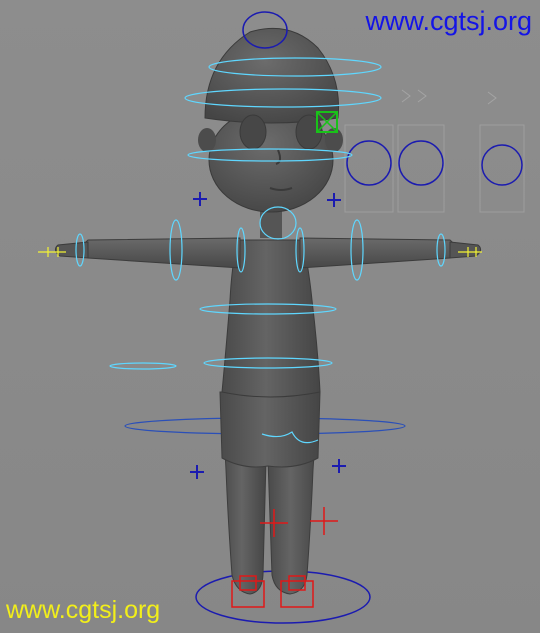 This screenshot has height=633, width=540. I want to click on facial-control-circles, so click(434, 163).